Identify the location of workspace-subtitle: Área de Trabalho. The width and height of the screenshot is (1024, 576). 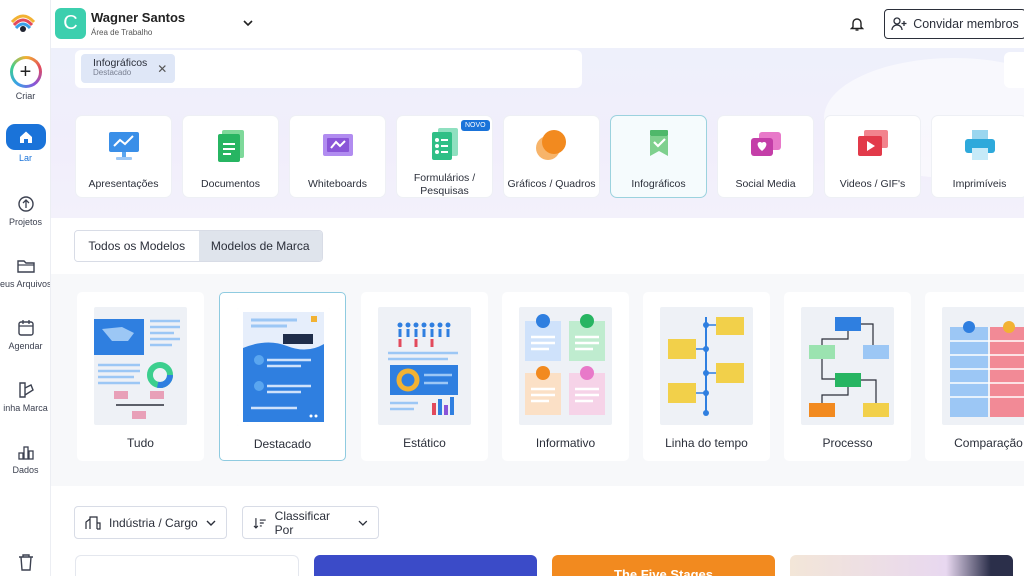
(122, 32).